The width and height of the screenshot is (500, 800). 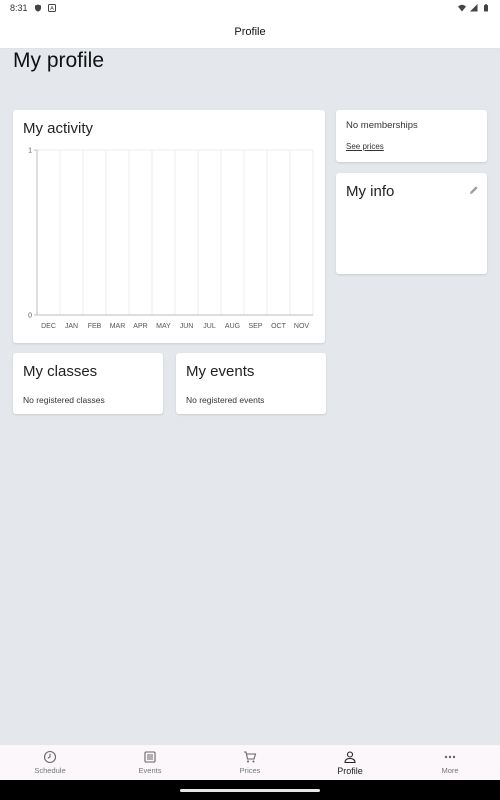 What do you see at coordinates (48, 326) in the screenshot?
I see `chart-x-tick-label: DEC` at bounding box center [48, 326].